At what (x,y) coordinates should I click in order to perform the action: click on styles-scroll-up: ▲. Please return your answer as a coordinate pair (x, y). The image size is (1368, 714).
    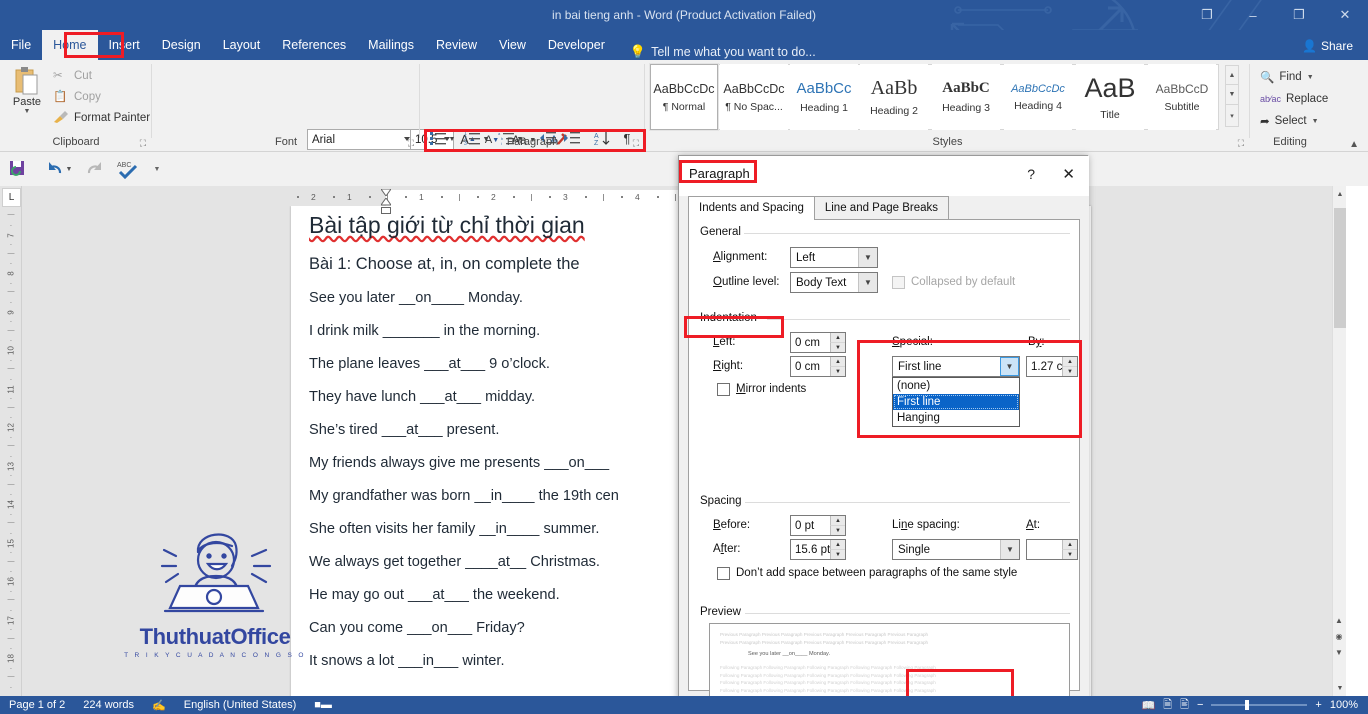
    Looking at the image, I should click on (1232, 75).